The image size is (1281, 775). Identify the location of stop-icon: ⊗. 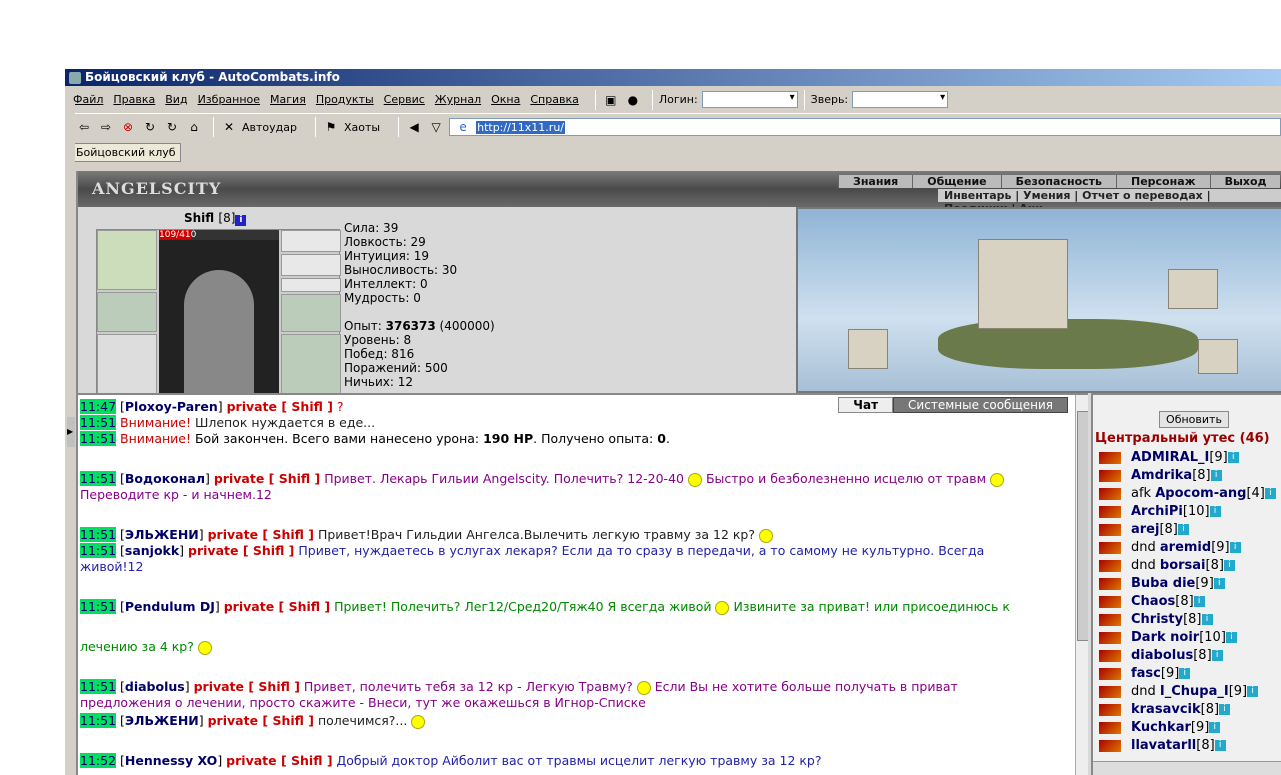
(128, 127).